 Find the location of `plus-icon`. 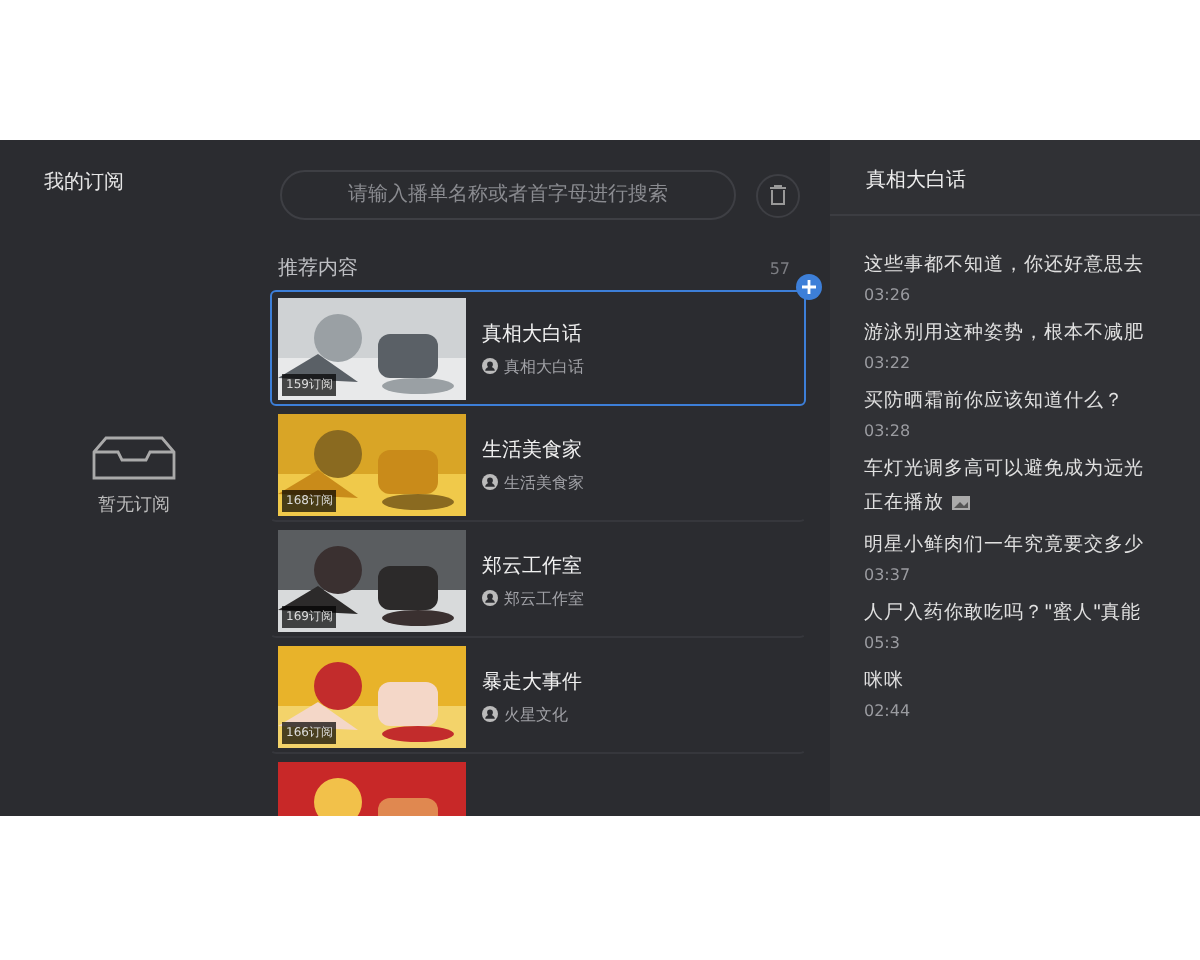

plus-icon is located at coordinates (809, 287).